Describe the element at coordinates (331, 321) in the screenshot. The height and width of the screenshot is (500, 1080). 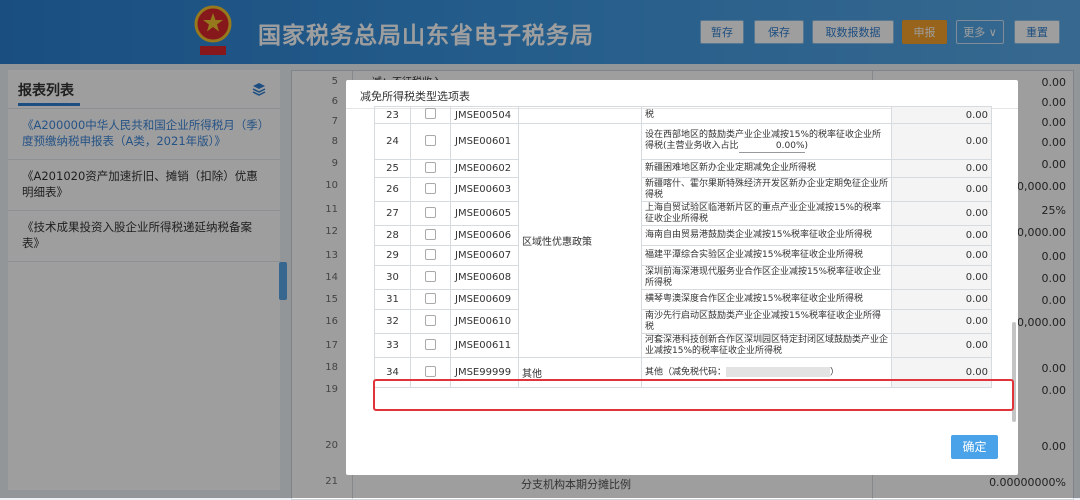
I see `form-row-number: 16` at that location.